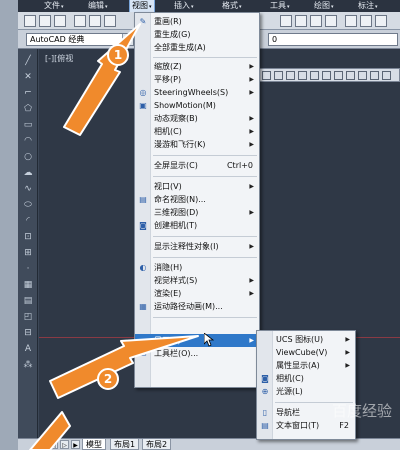  What do you see at coordinates (110, 21) in the screenshot?
I see `publish-icon` at bounding box center [110, 21].